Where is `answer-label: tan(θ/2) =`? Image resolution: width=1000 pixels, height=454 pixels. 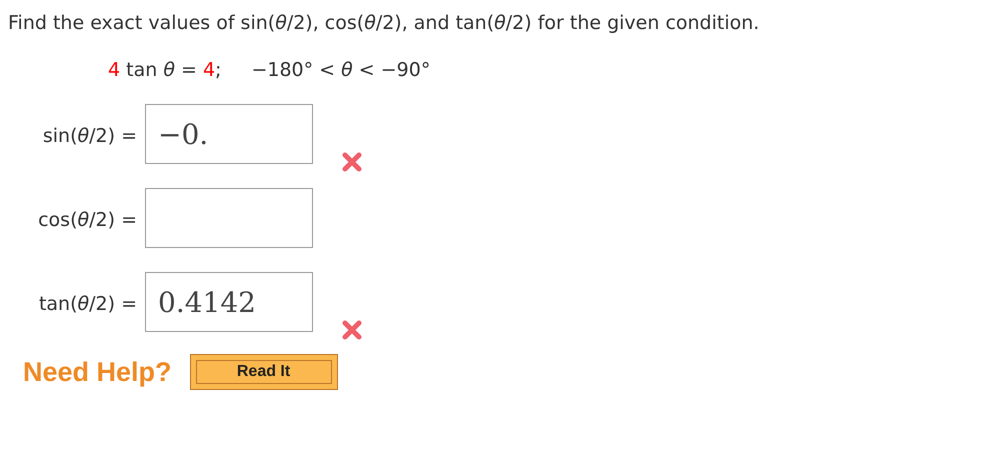 answer-label: tan(θ/2) = is located at coordinates (87, 304).